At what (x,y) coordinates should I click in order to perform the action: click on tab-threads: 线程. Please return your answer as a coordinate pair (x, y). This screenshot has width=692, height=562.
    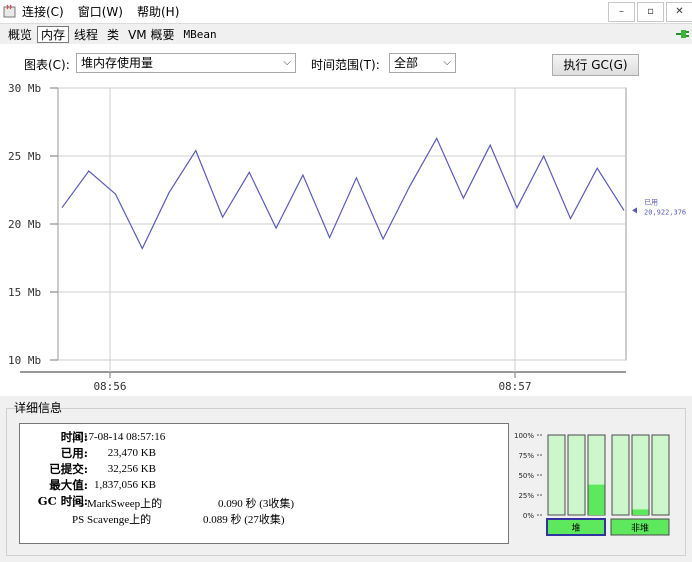
    Looking at the image, I should click on (86, 34).